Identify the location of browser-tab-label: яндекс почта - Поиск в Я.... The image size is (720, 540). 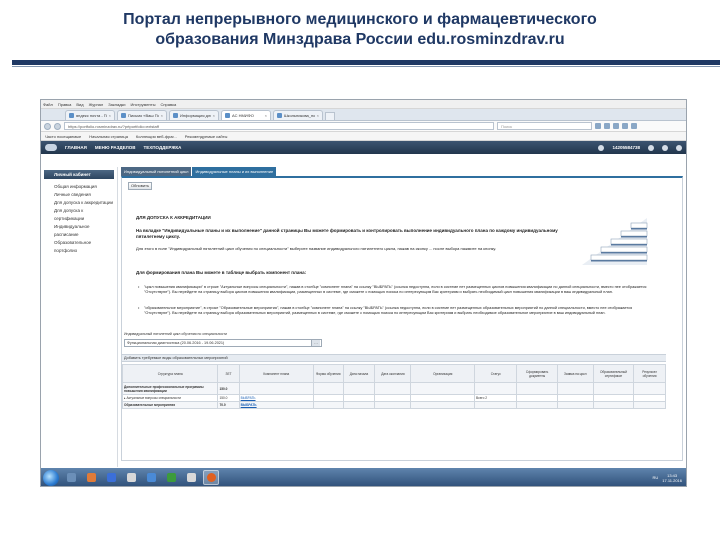
(91, 115).